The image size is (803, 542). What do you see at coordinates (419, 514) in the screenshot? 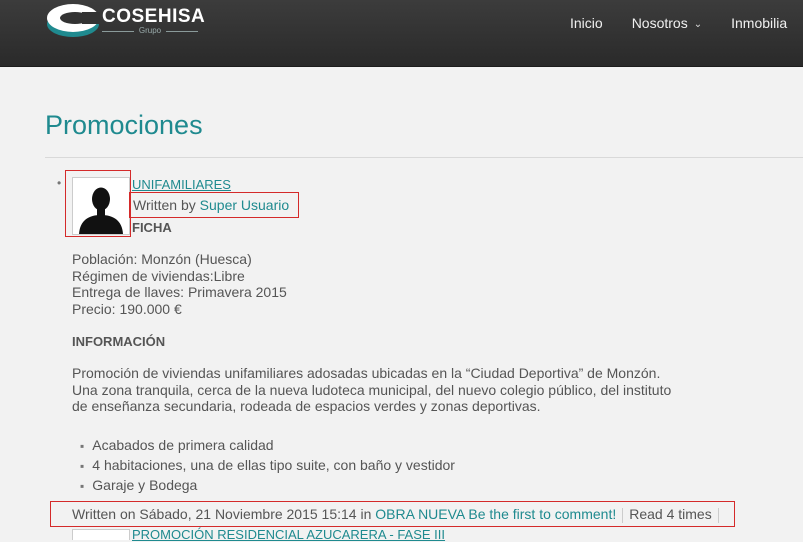
I see `category-link: OBRA NUEVA` at bounding box center [419, 514].